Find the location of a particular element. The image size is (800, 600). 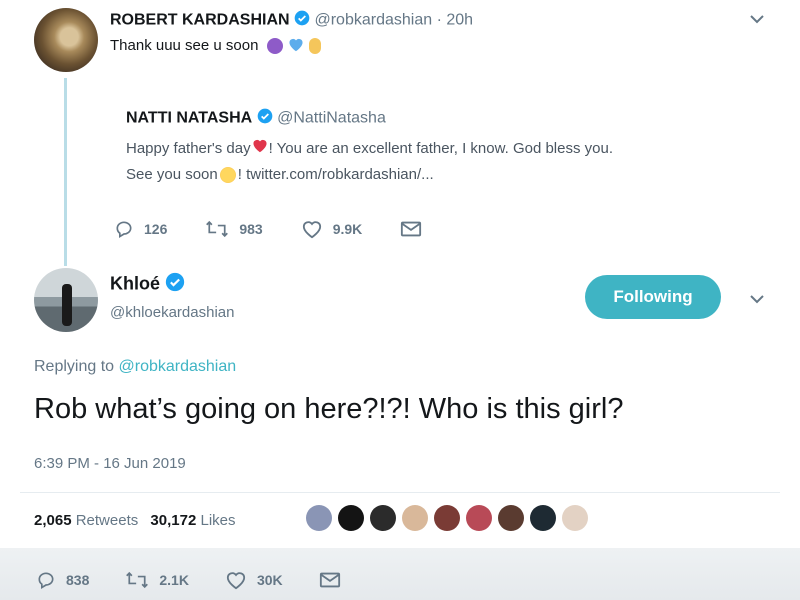

quoted-action-bar: 126 983 9.9K is located at coordinates (268, 229).